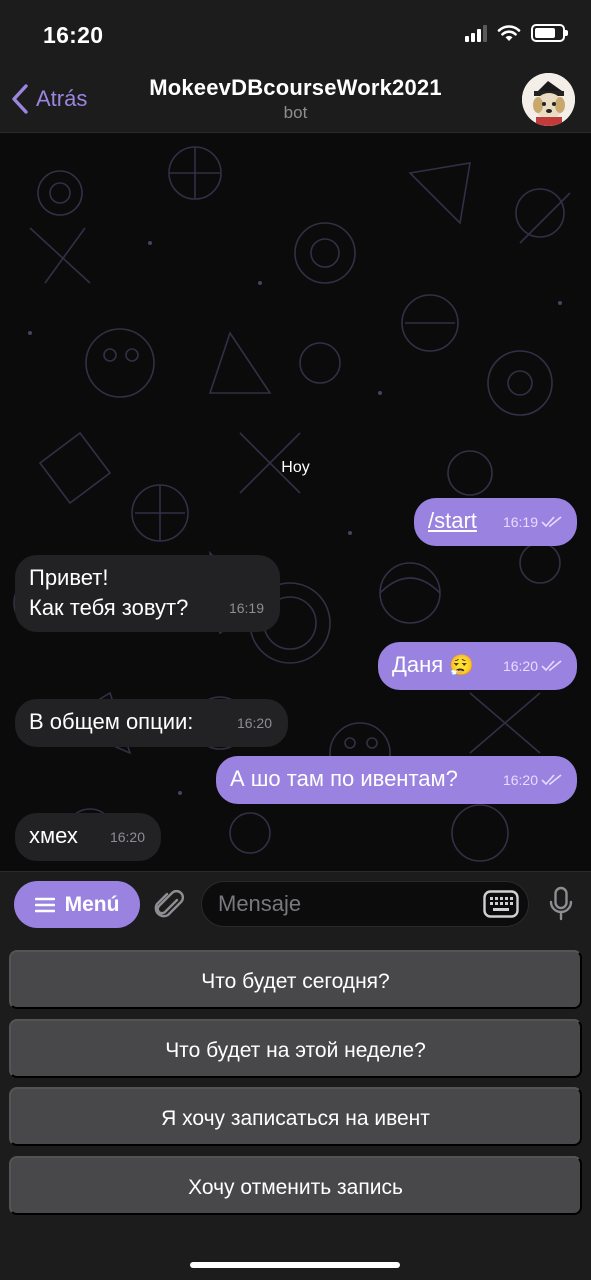 Image resolution: width=591 pixels, height=1280 pixels. I want to click on message-outgoing: А шо там по ивентам? 16:20, so click(396, 780).